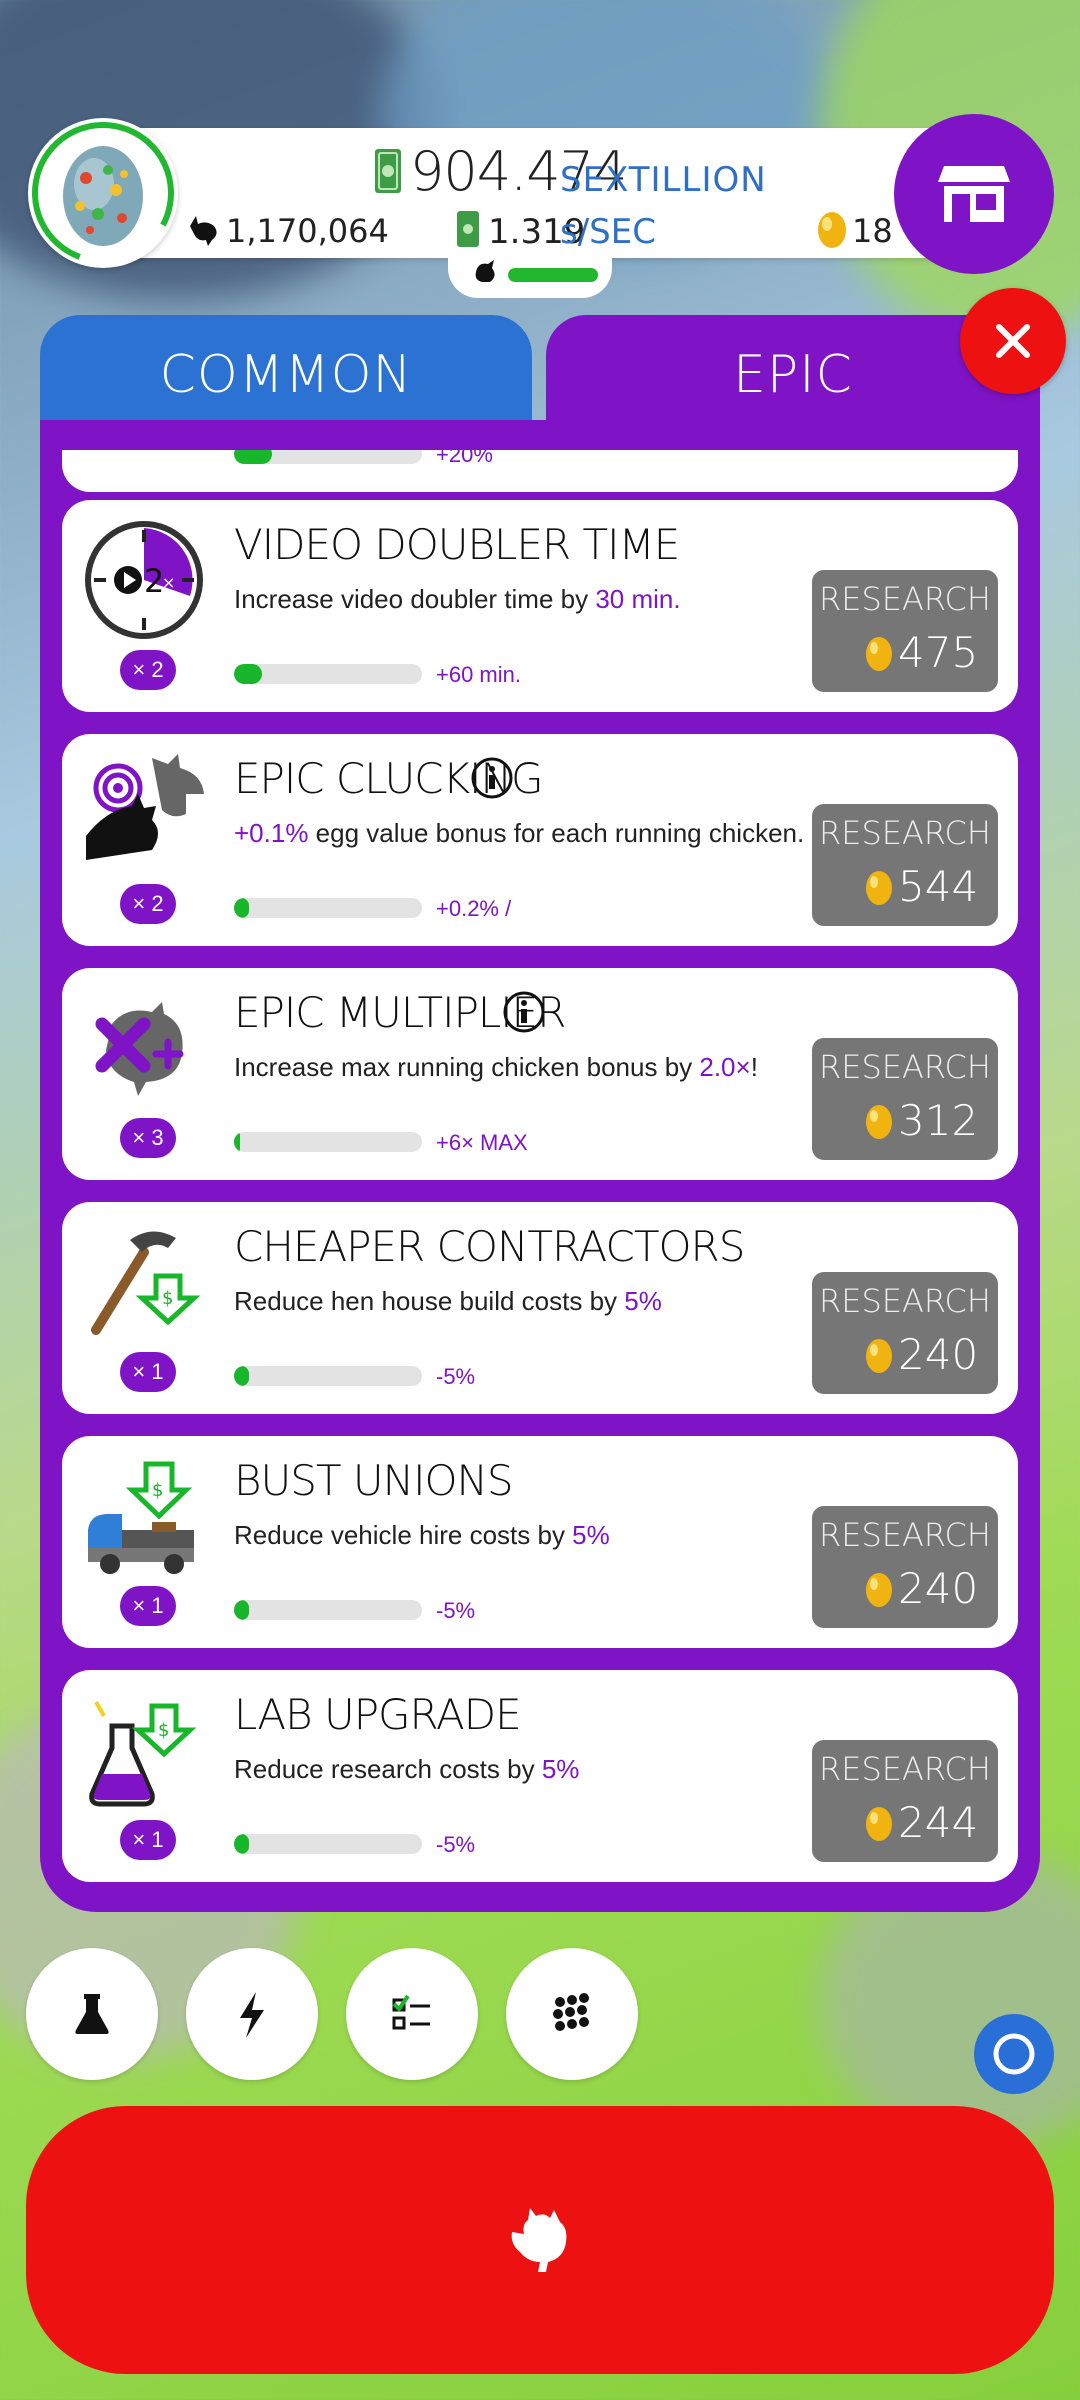 The image size is (1080, 2400). I want to click on research-button: RESEARCH 475, so click(905, 631).